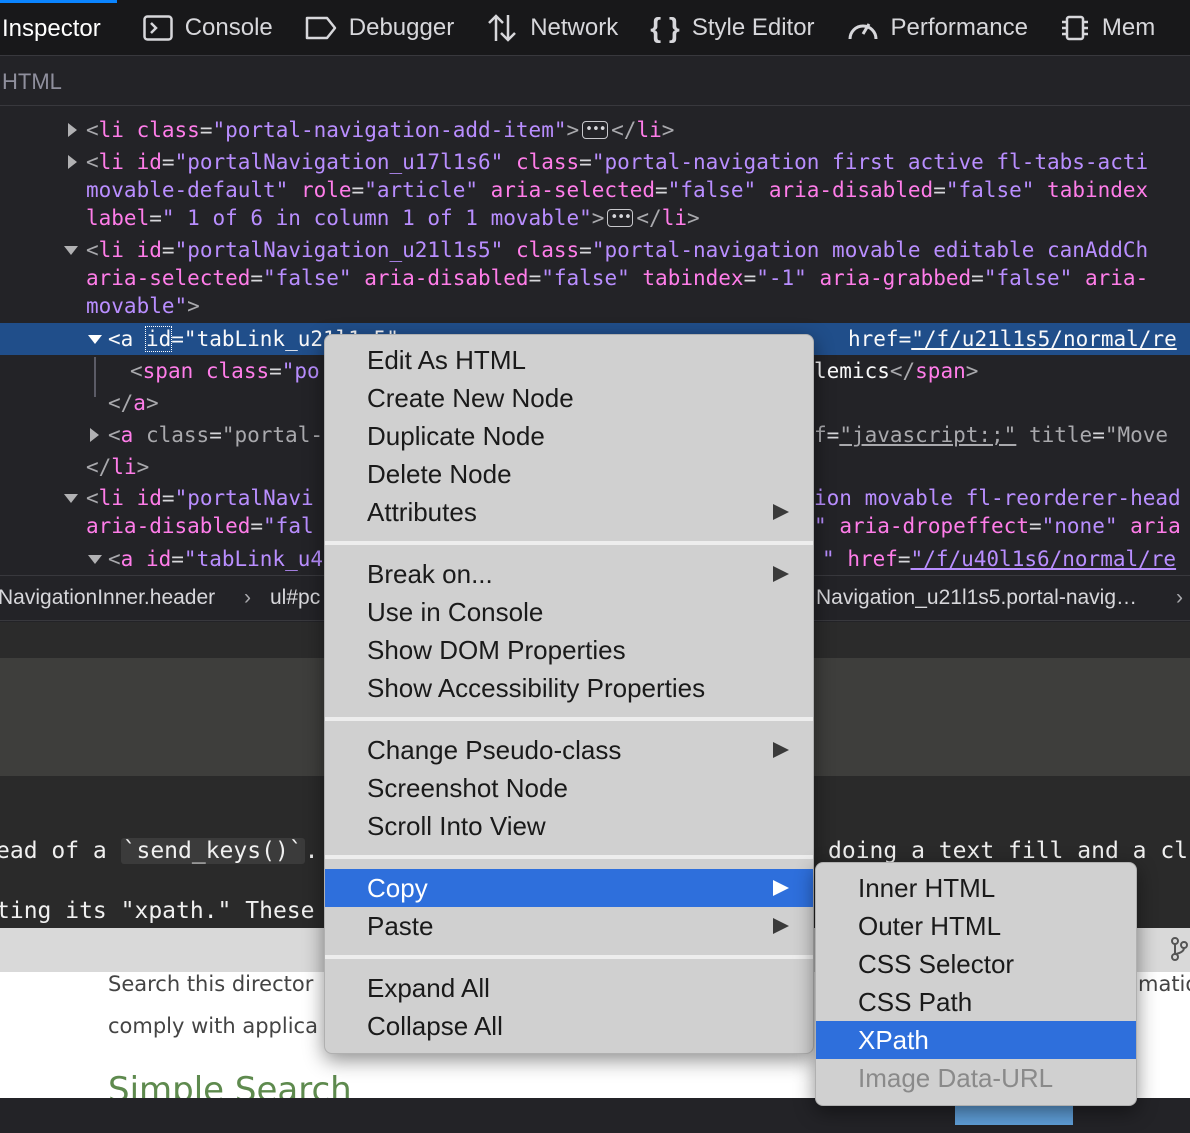 The width and height of the screenshot is (1190, 1133). Describe the element at coordinates (976, 1002) in the screenshot. I see `submenu-item-css-path: CSS Path` at that location.